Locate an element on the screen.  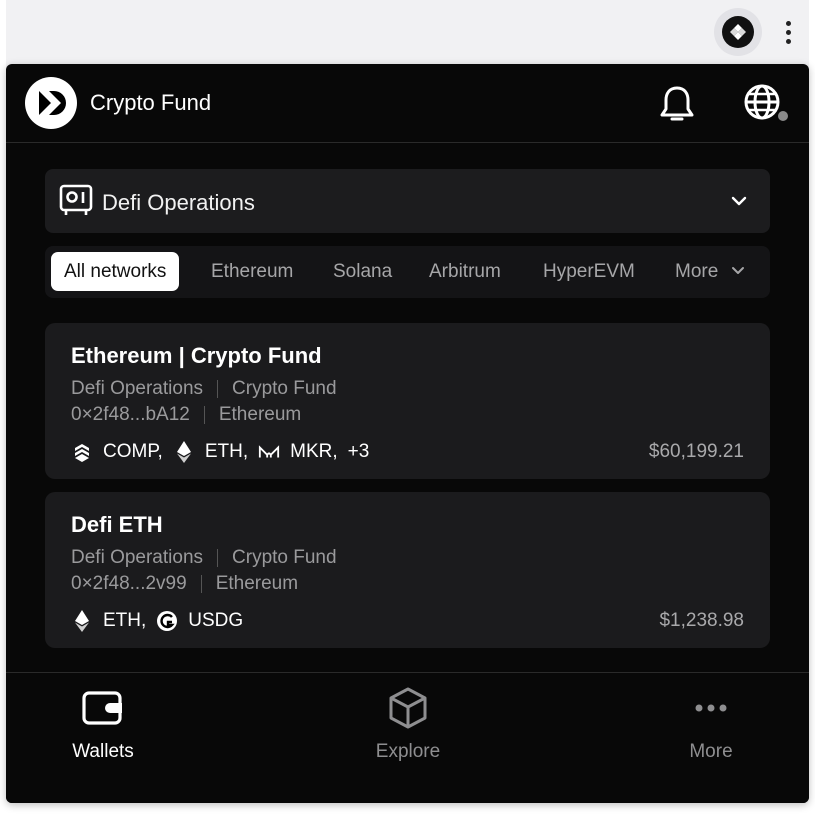
wallet-balance: $60,199.21 is located at coordinates (696, 451).